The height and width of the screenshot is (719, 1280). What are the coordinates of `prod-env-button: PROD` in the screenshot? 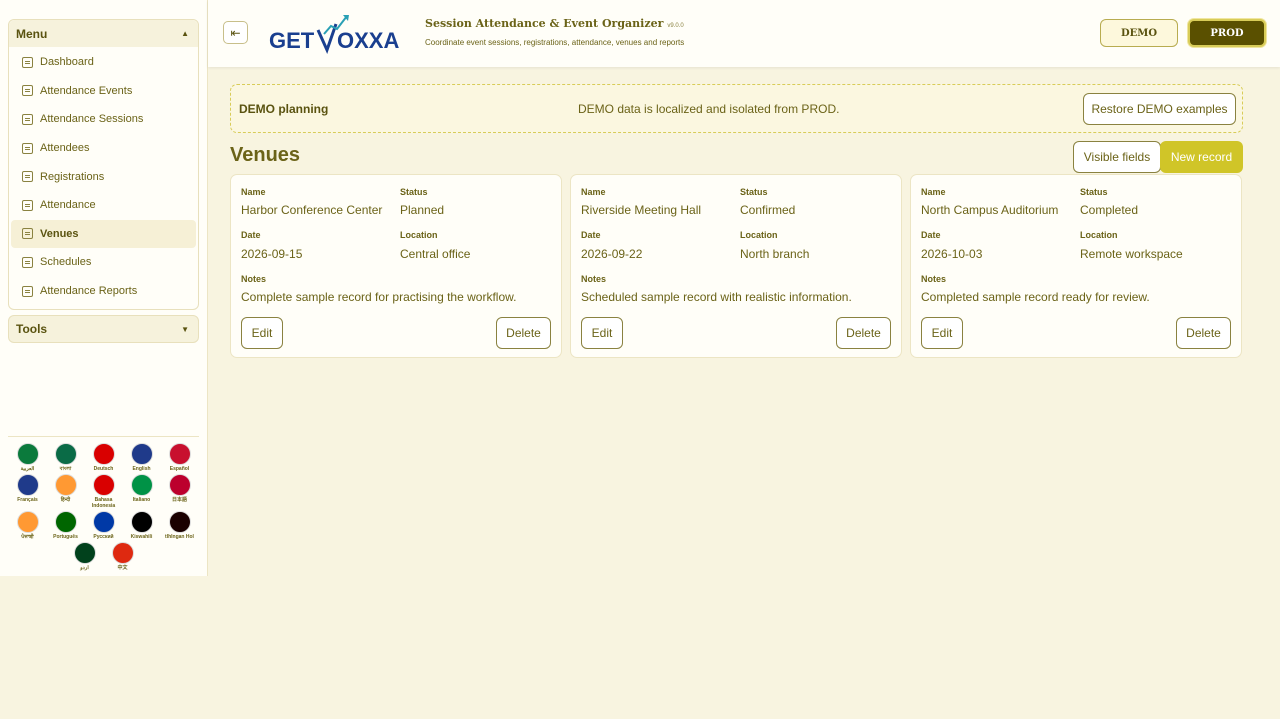 It's located at (1227, 33).